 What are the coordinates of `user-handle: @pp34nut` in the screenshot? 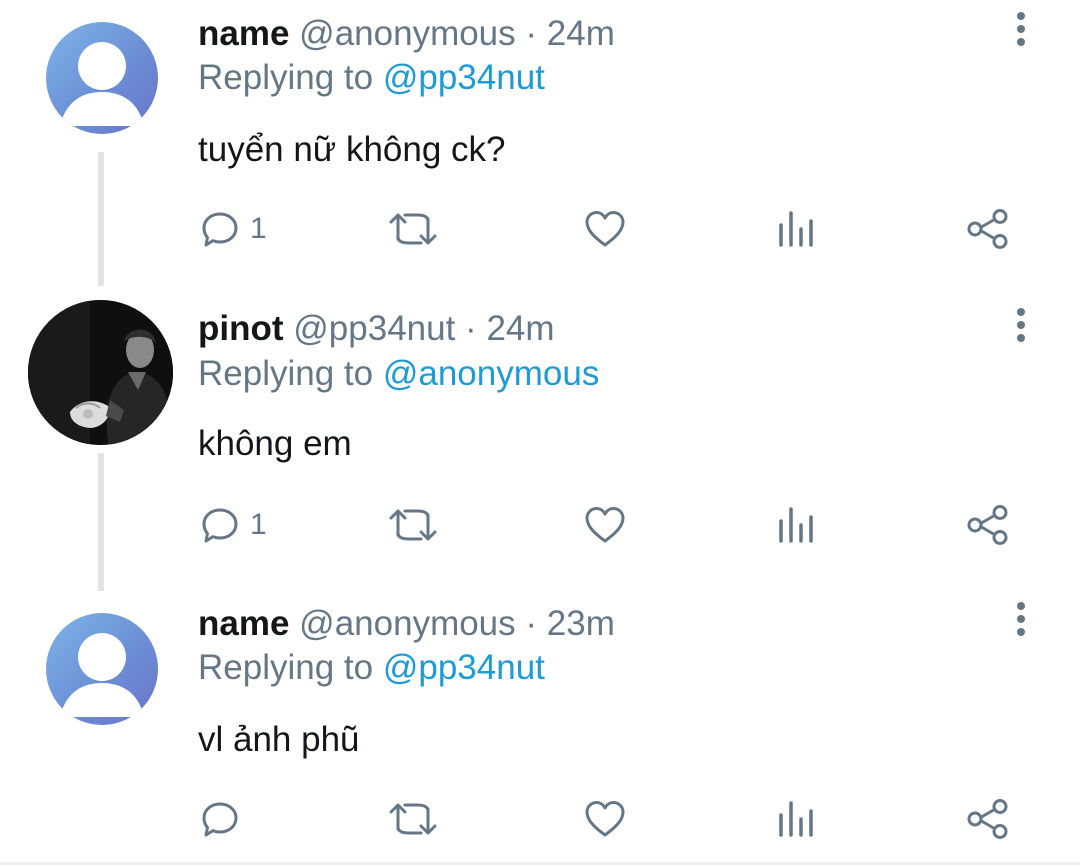 It's located at (374, 328).